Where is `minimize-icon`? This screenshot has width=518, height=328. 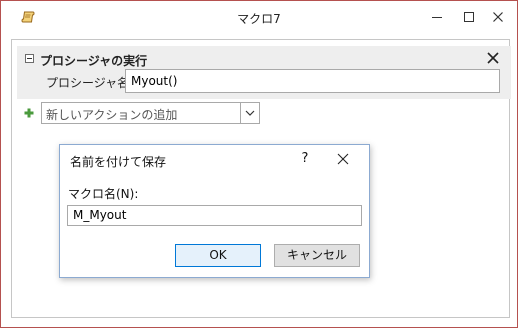 minimize-icon is located at coordinates (437, 17).